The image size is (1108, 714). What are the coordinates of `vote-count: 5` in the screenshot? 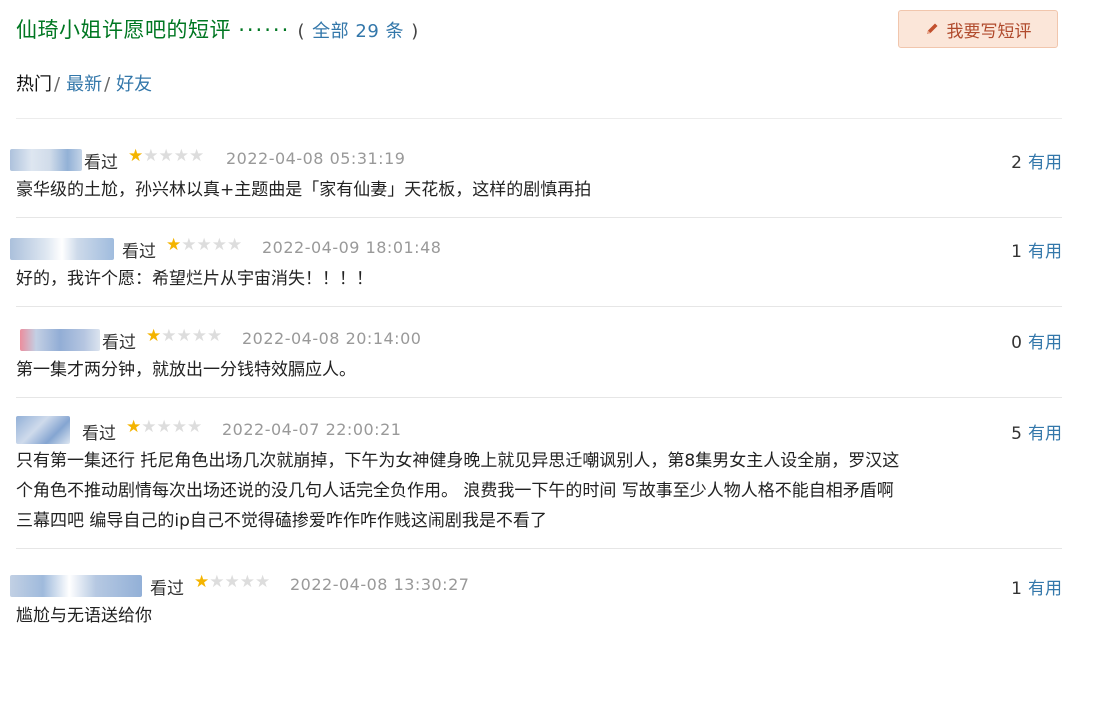 It's located at (1016, 434).